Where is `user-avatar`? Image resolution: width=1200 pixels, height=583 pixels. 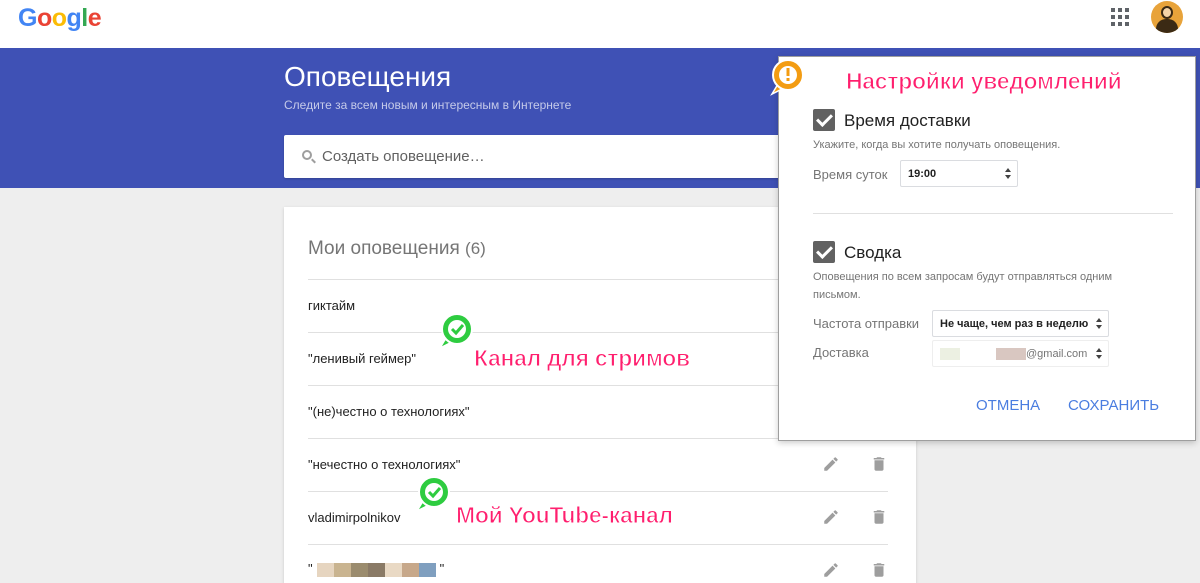 user-avatar is located at coordinates (1167, 17).